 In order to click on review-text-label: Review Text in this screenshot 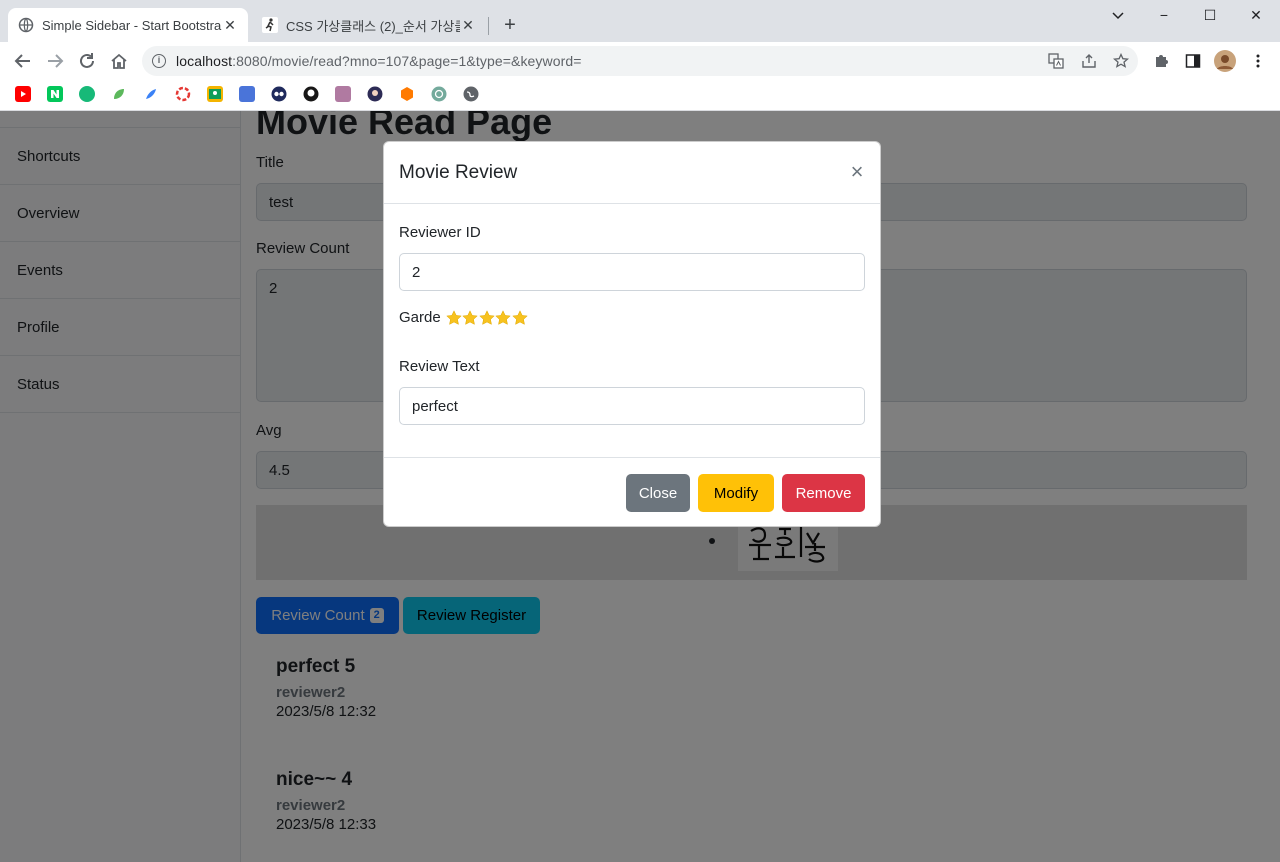, I will do `click(439, 366)`.